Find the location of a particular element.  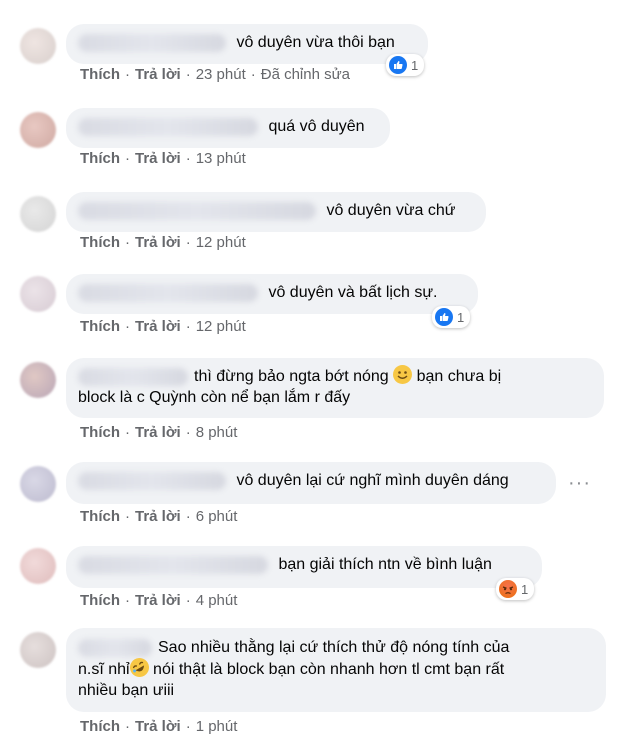

edited-label: Đã chỉnh sửa is located at coordinates (305, 74).